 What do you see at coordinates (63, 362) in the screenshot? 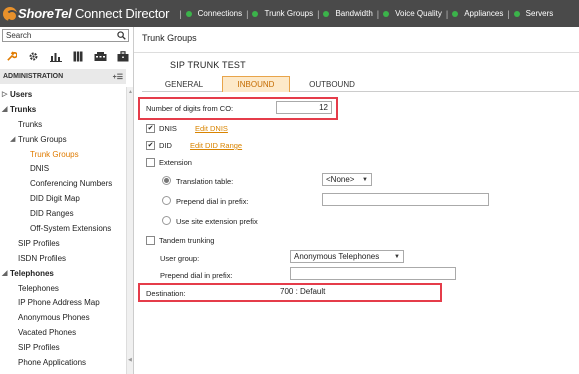
I see `tree-item-phone-applications: Phone Applications` at bounding box center [63, 362].